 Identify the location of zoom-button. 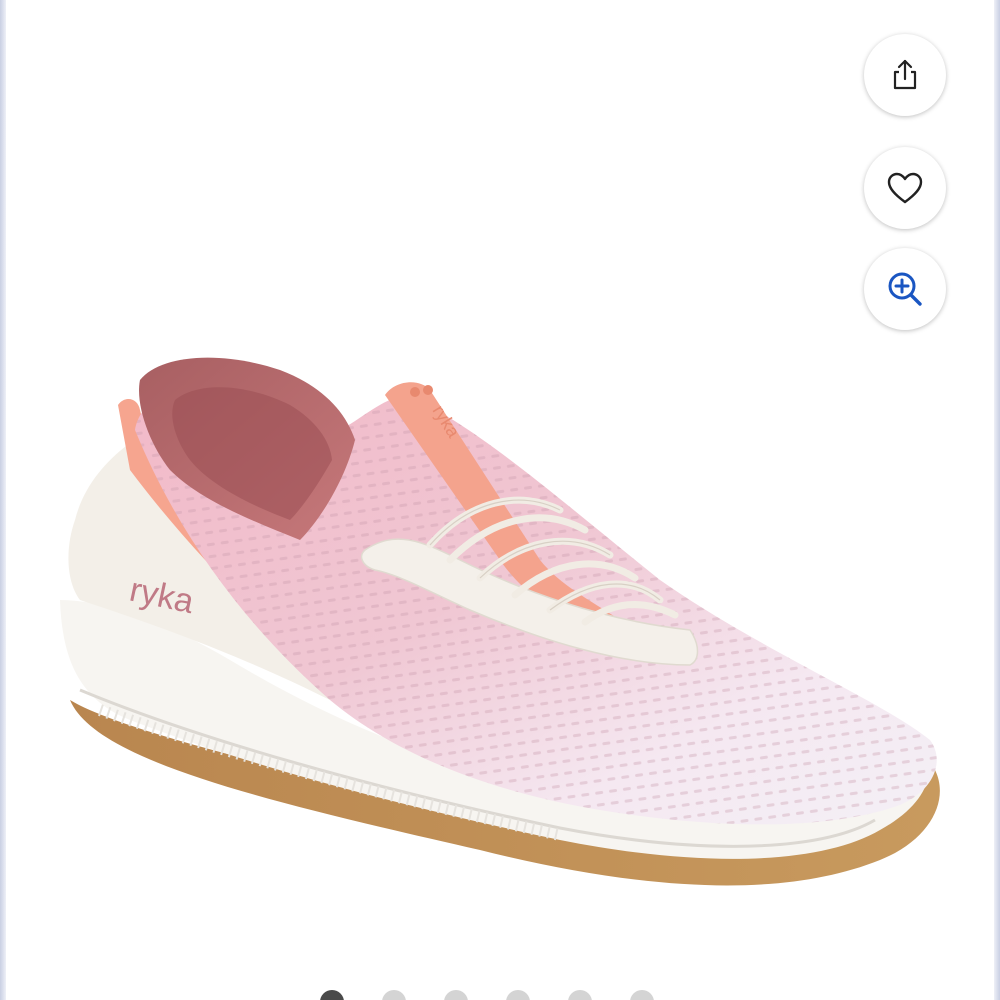
(905, 289).